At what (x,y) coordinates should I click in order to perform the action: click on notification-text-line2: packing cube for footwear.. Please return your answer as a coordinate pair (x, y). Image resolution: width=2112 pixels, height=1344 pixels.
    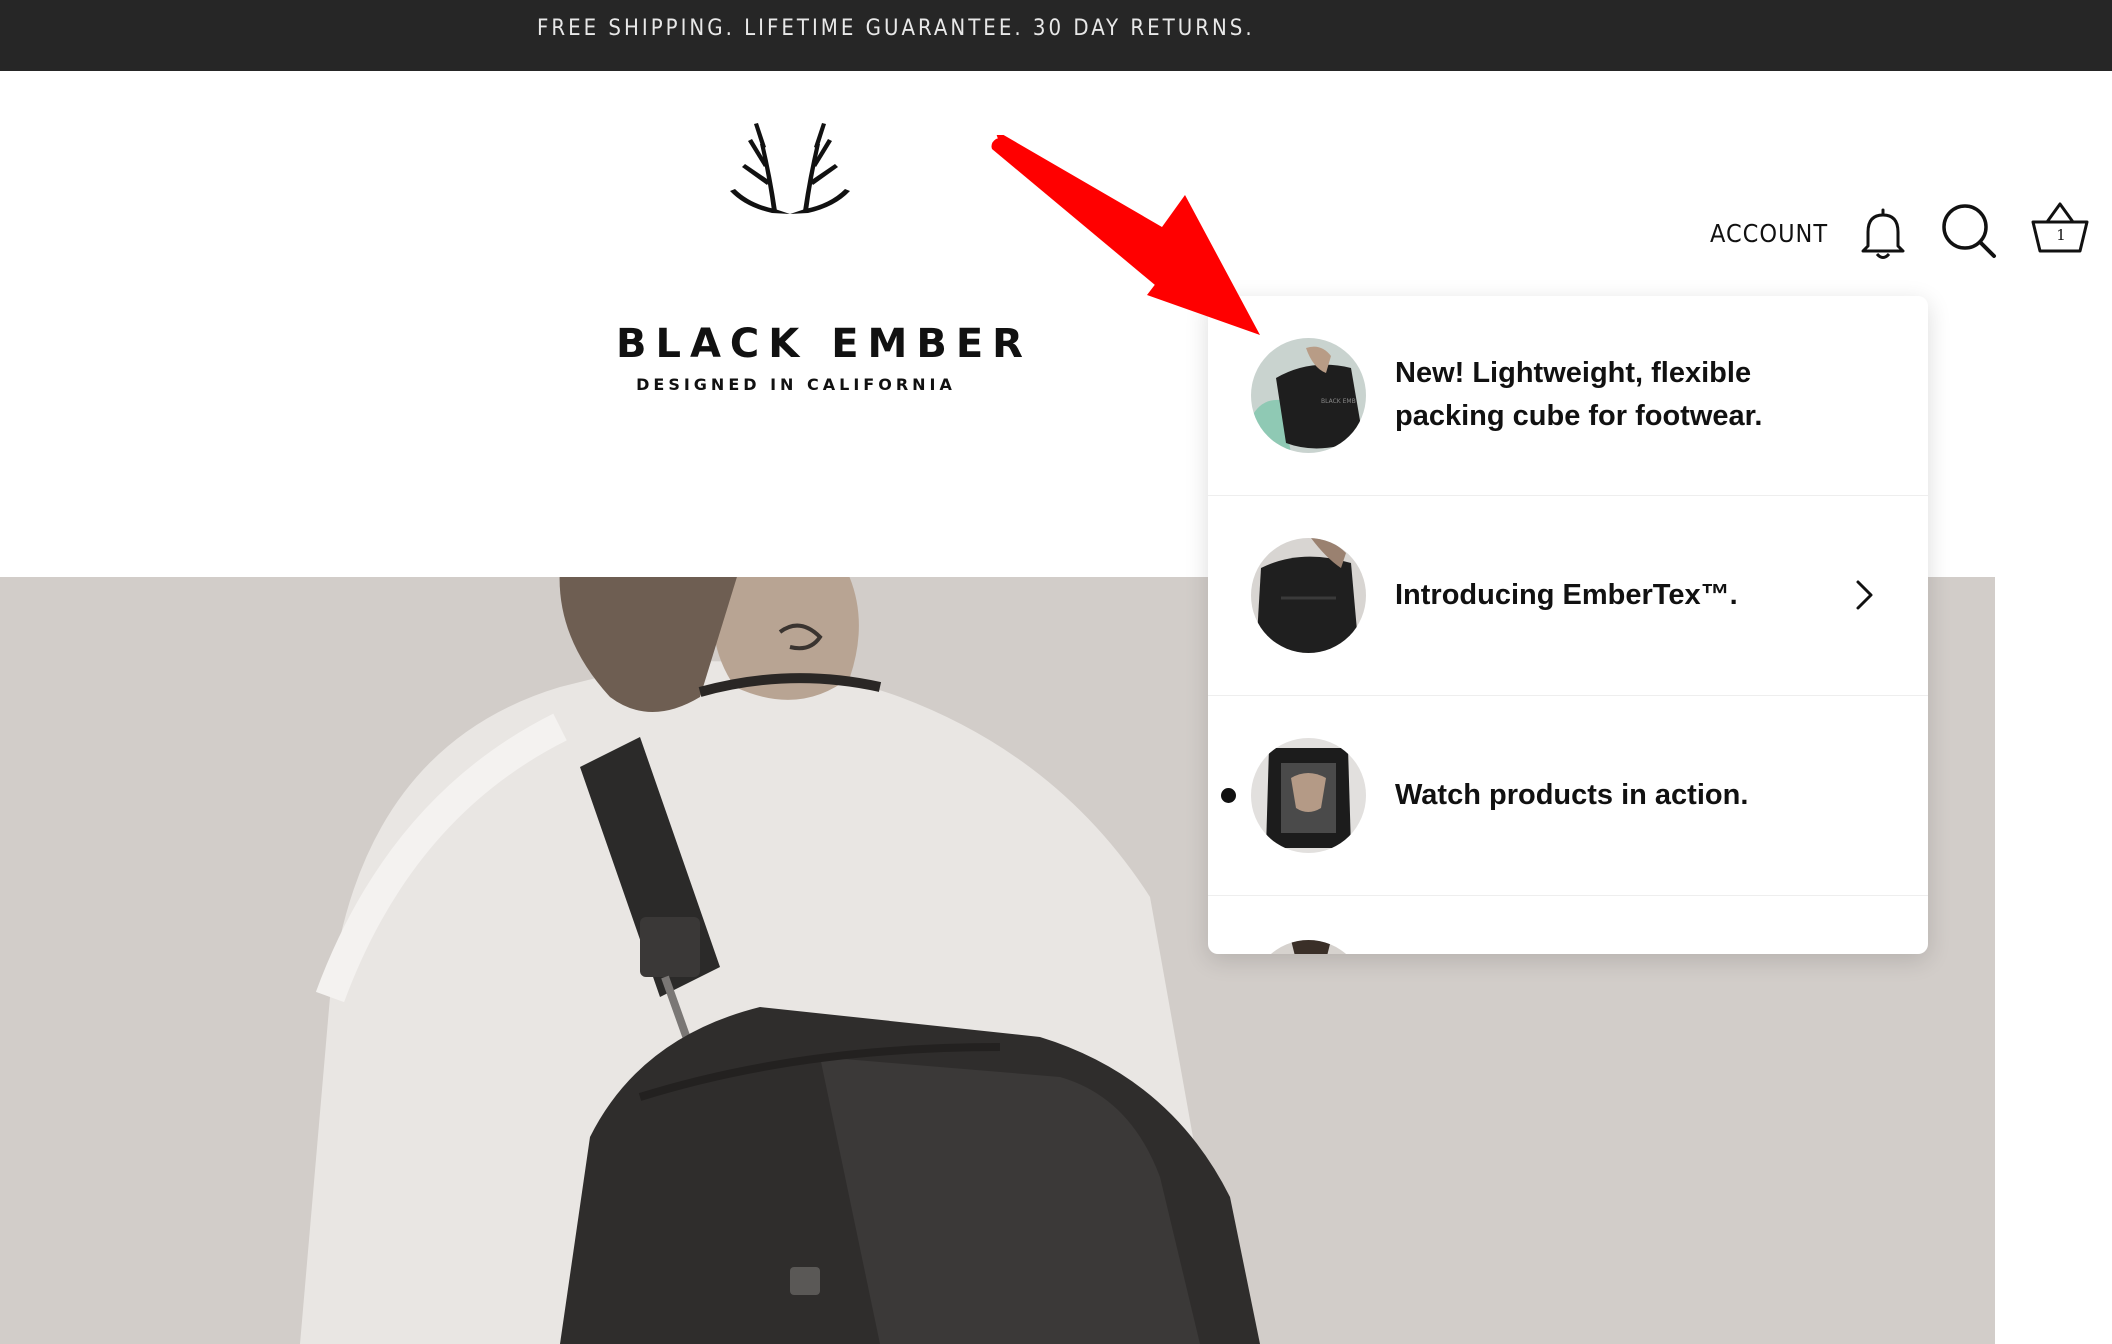
    Looking at the image, I should click on (1579, 416).